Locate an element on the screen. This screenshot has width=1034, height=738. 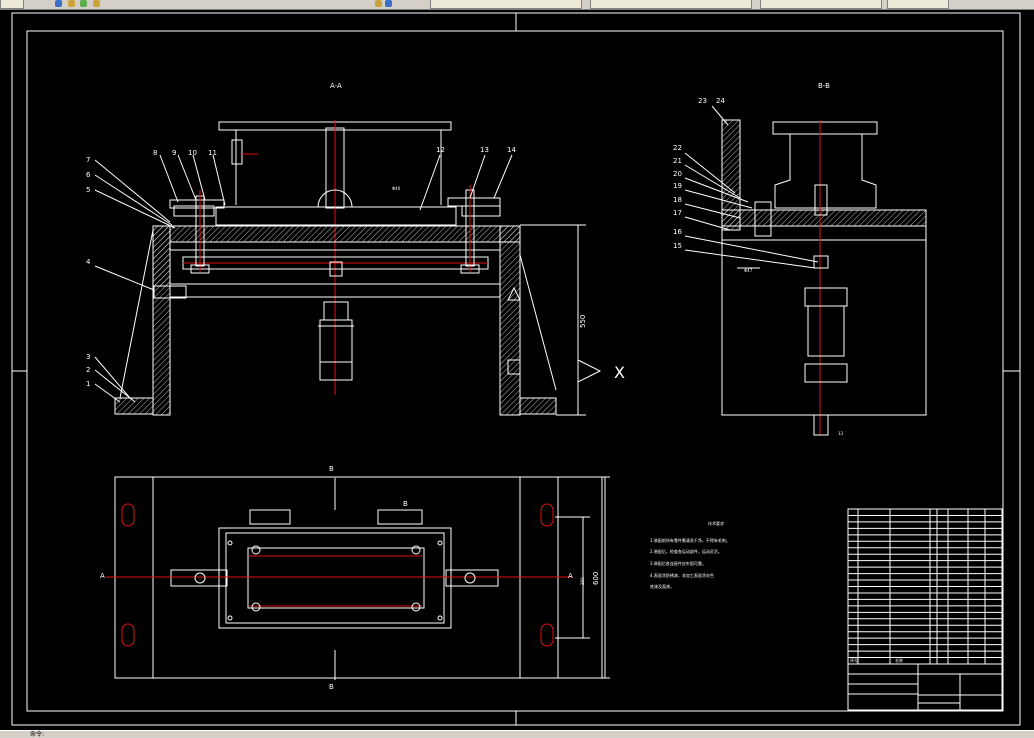
pan-icon is located at coordinates (378, 3).